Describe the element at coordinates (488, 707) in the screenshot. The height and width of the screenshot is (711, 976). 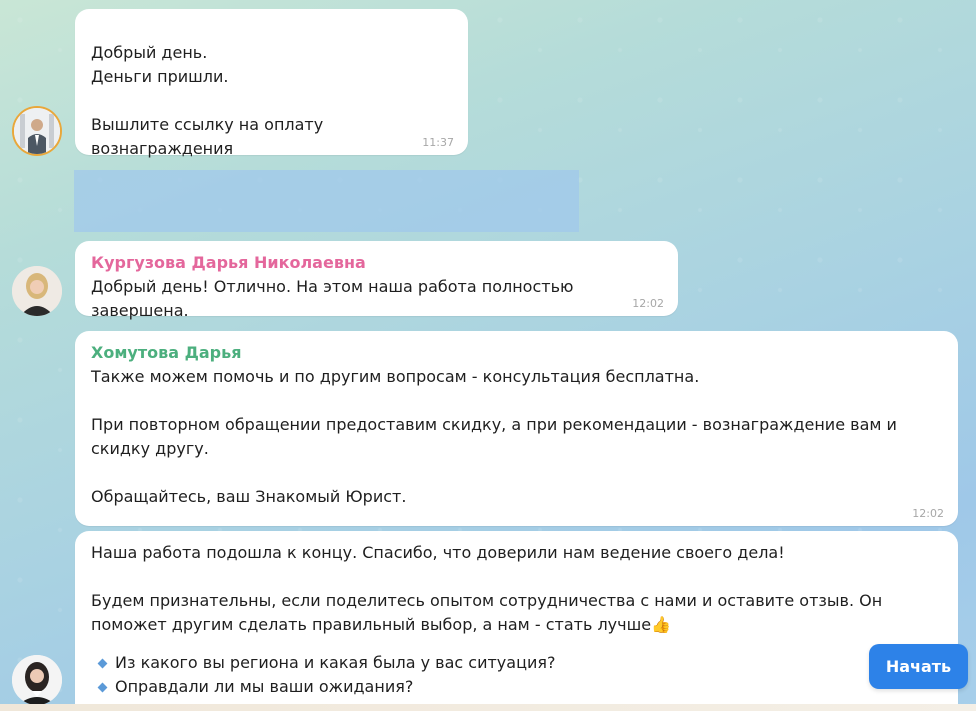
I see `input-area-edge` at that location.